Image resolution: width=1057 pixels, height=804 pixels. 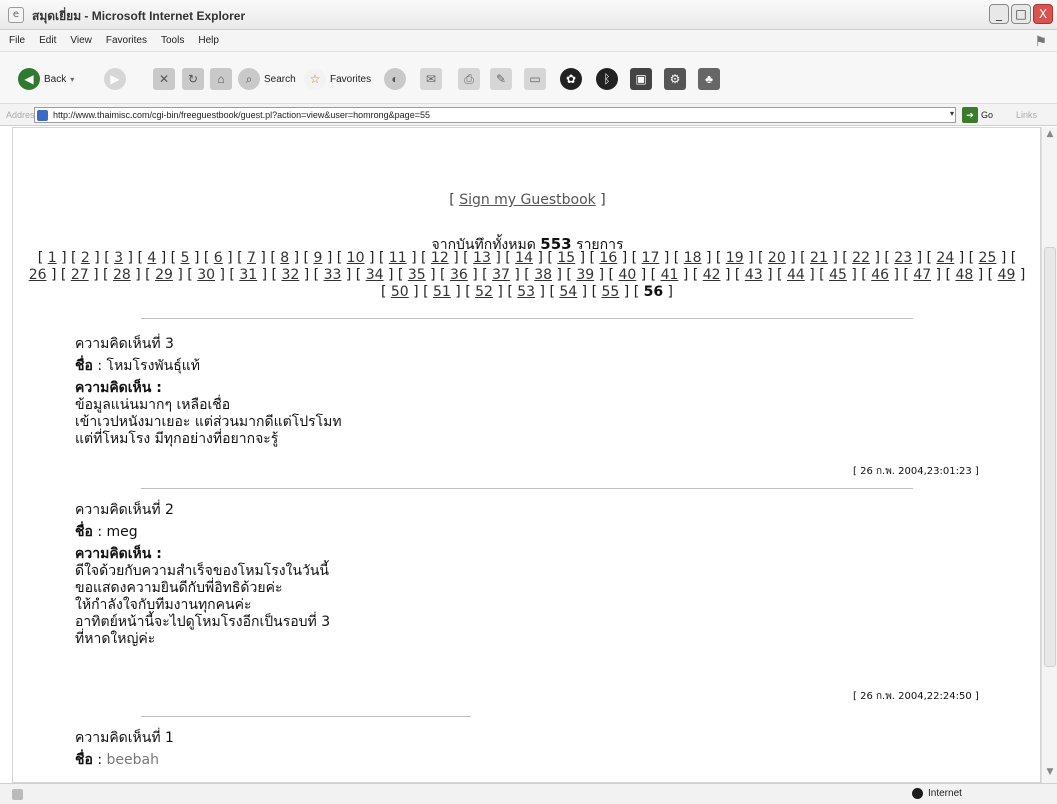 I want to click on research-button: ▣, so click(x=641, y=79).